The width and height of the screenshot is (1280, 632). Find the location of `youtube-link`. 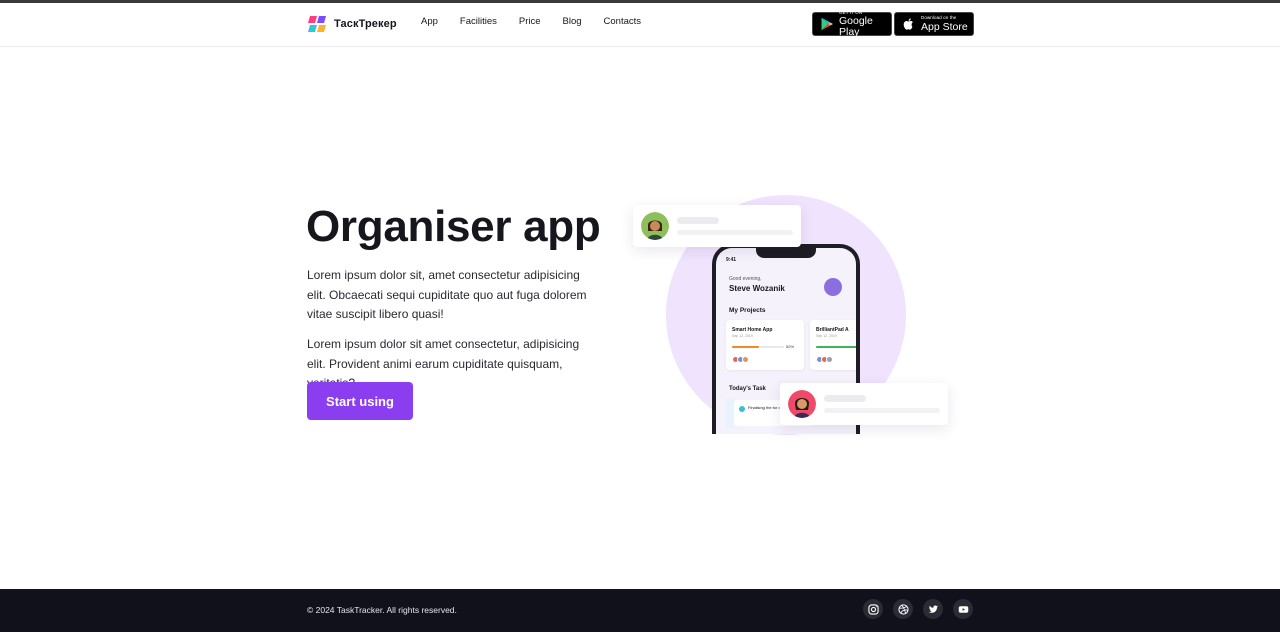

youtube-link is located at coordinates (963, 609).